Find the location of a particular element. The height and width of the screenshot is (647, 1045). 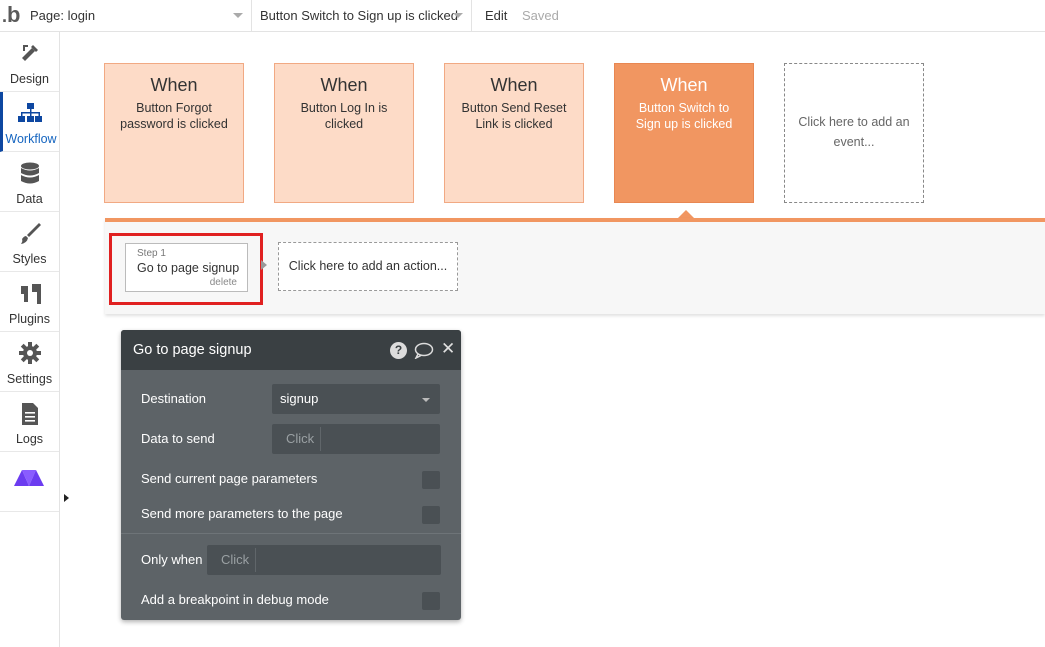

step-arrow-icon is located at coordinates (264, 265).